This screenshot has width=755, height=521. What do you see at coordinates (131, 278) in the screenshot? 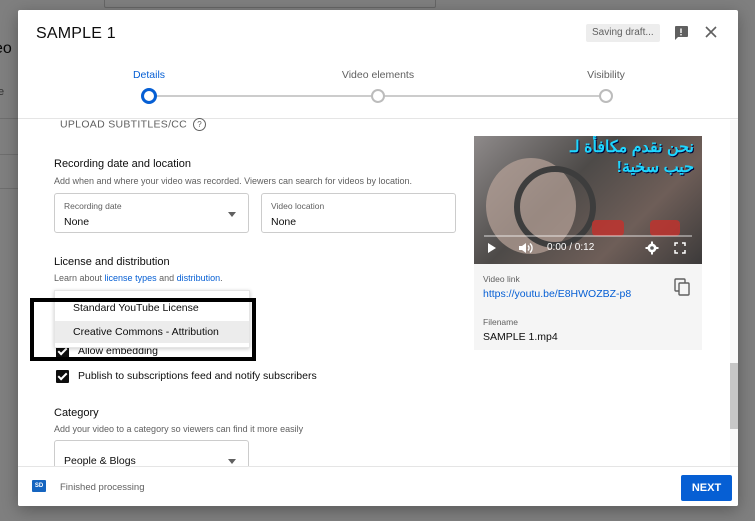
I see `license-types-link: license types` at bounding box center [131, 278].